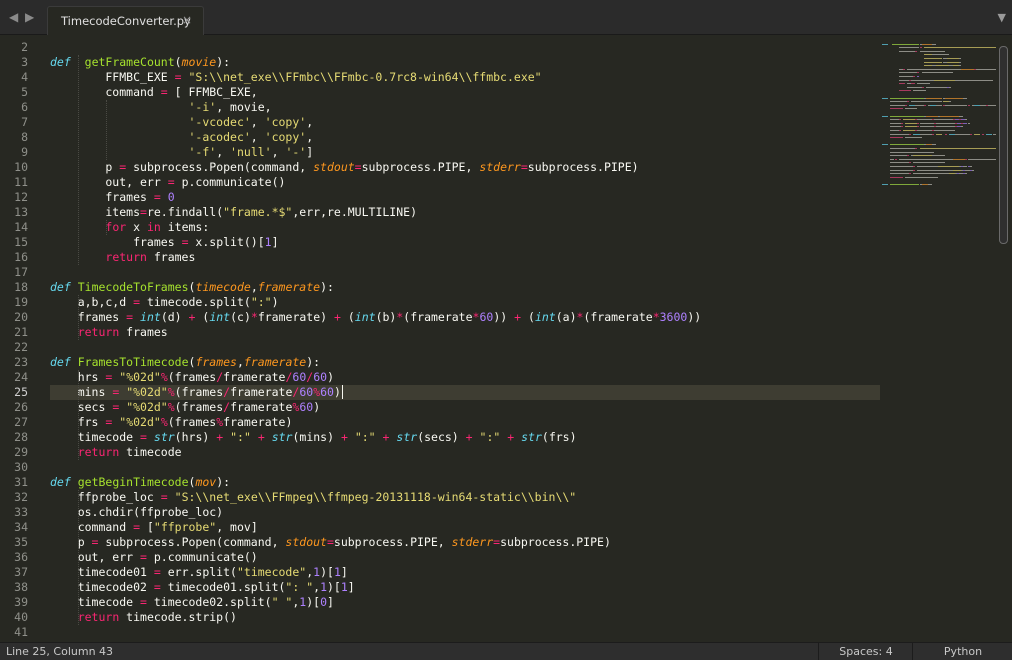  I want to click on indentation-setting: Spaces: 4, so click(865, 651).